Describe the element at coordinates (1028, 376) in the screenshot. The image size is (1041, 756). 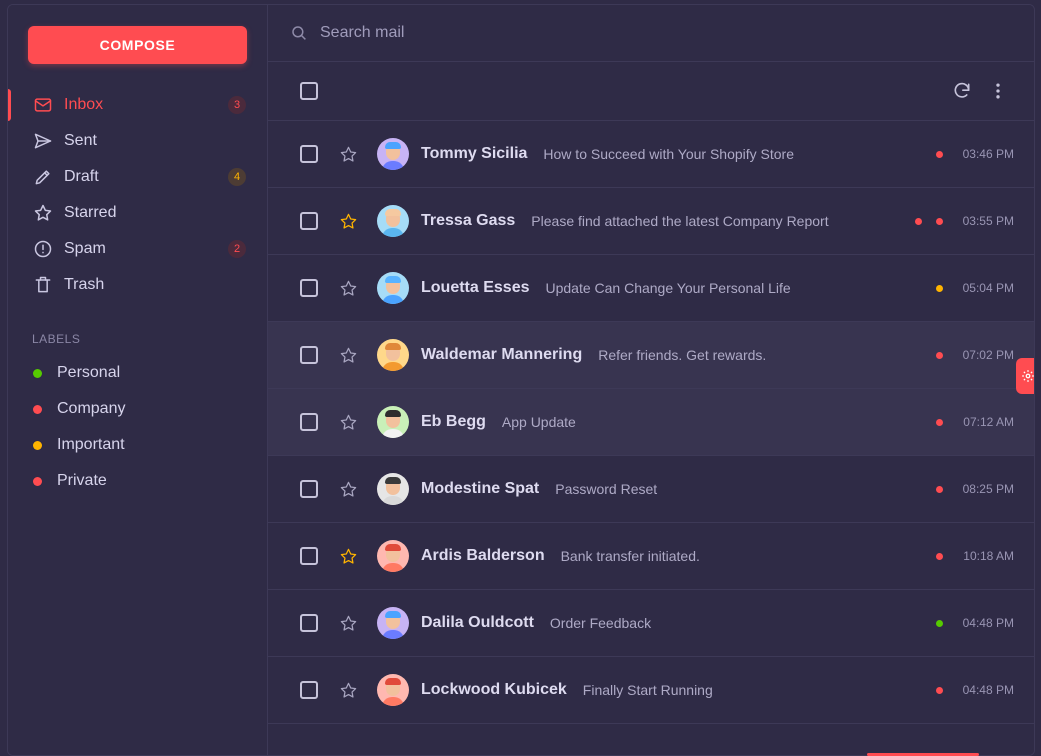
I see `gear-icon` at that location.